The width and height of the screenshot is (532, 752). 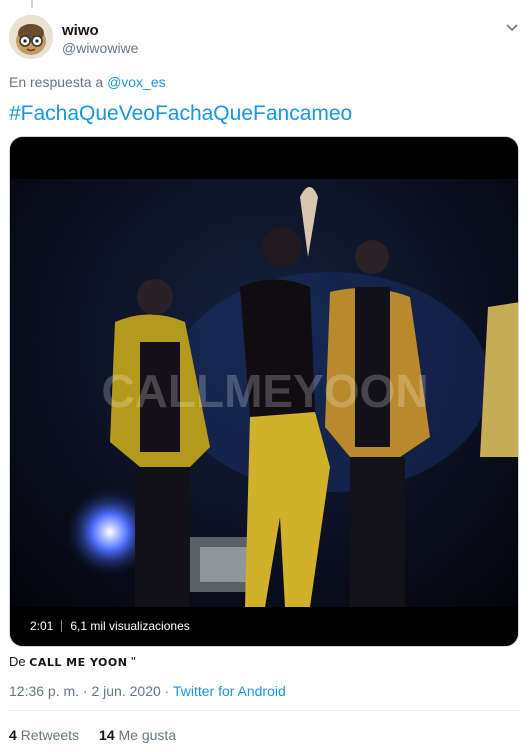 What do you see at coordinates (266, 37) in the screenshot?
I see `tweet-header: wiwo @wiwowiwe` at bounding box center [266, 37].